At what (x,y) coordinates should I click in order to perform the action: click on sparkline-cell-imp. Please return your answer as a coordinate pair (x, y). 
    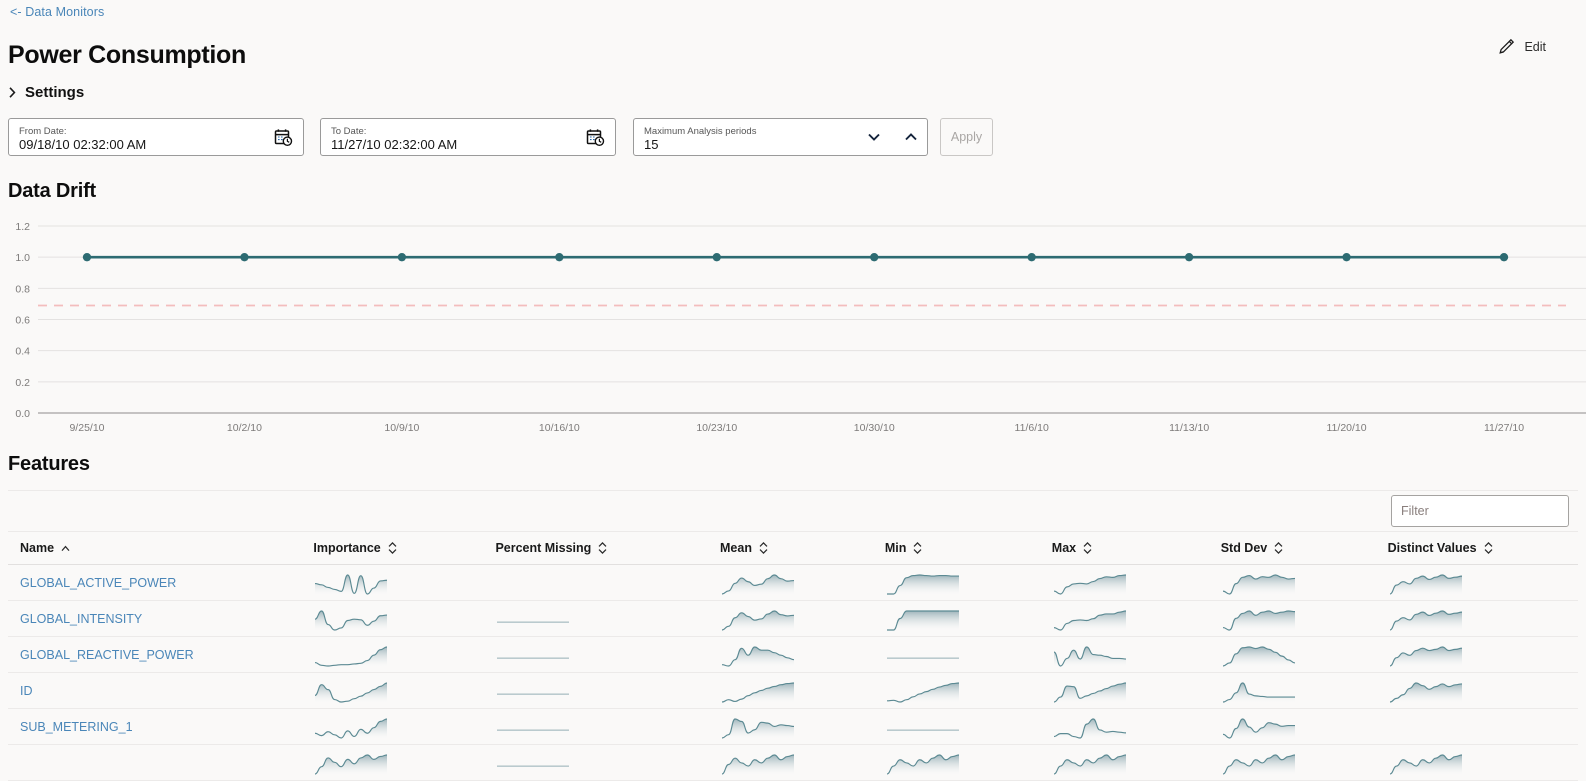
    Looking at the image, I should click on (392, 582).